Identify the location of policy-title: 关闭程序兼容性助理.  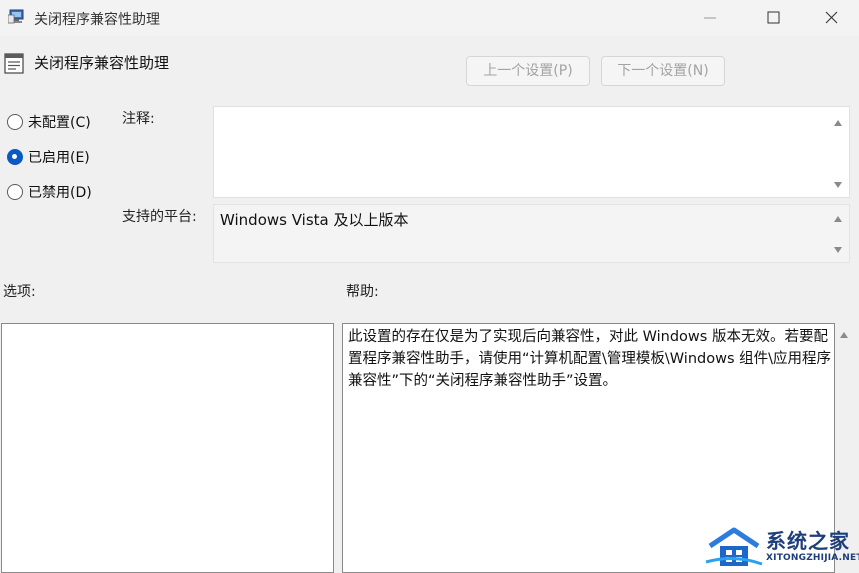
(102, 63).